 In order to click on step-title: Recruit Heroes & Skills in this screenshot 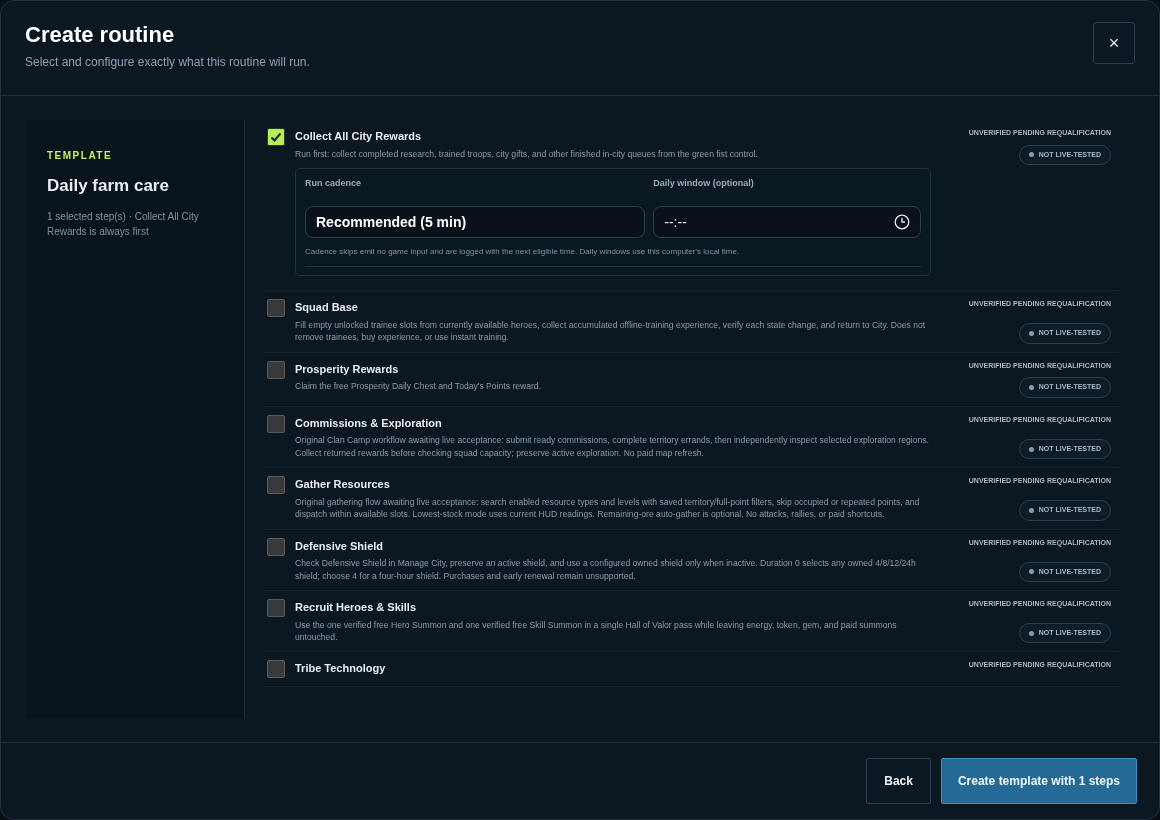, I will do `click(356, 608)`.